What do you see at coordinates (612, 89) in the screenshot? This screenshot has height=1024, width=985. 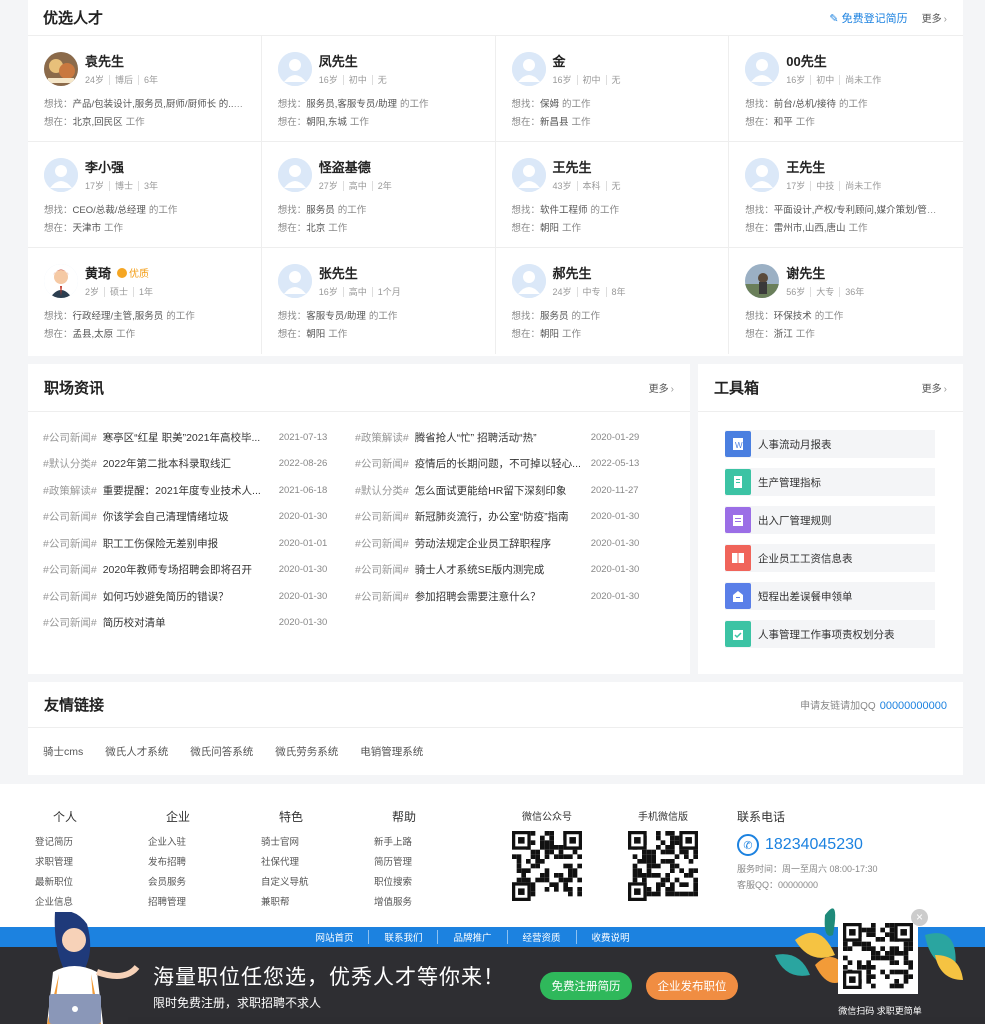 I see `talent-card: 金 16岁 初中无想找：保姆 的工作 想在：新昌县 工作` at bounding box center [612, 89].